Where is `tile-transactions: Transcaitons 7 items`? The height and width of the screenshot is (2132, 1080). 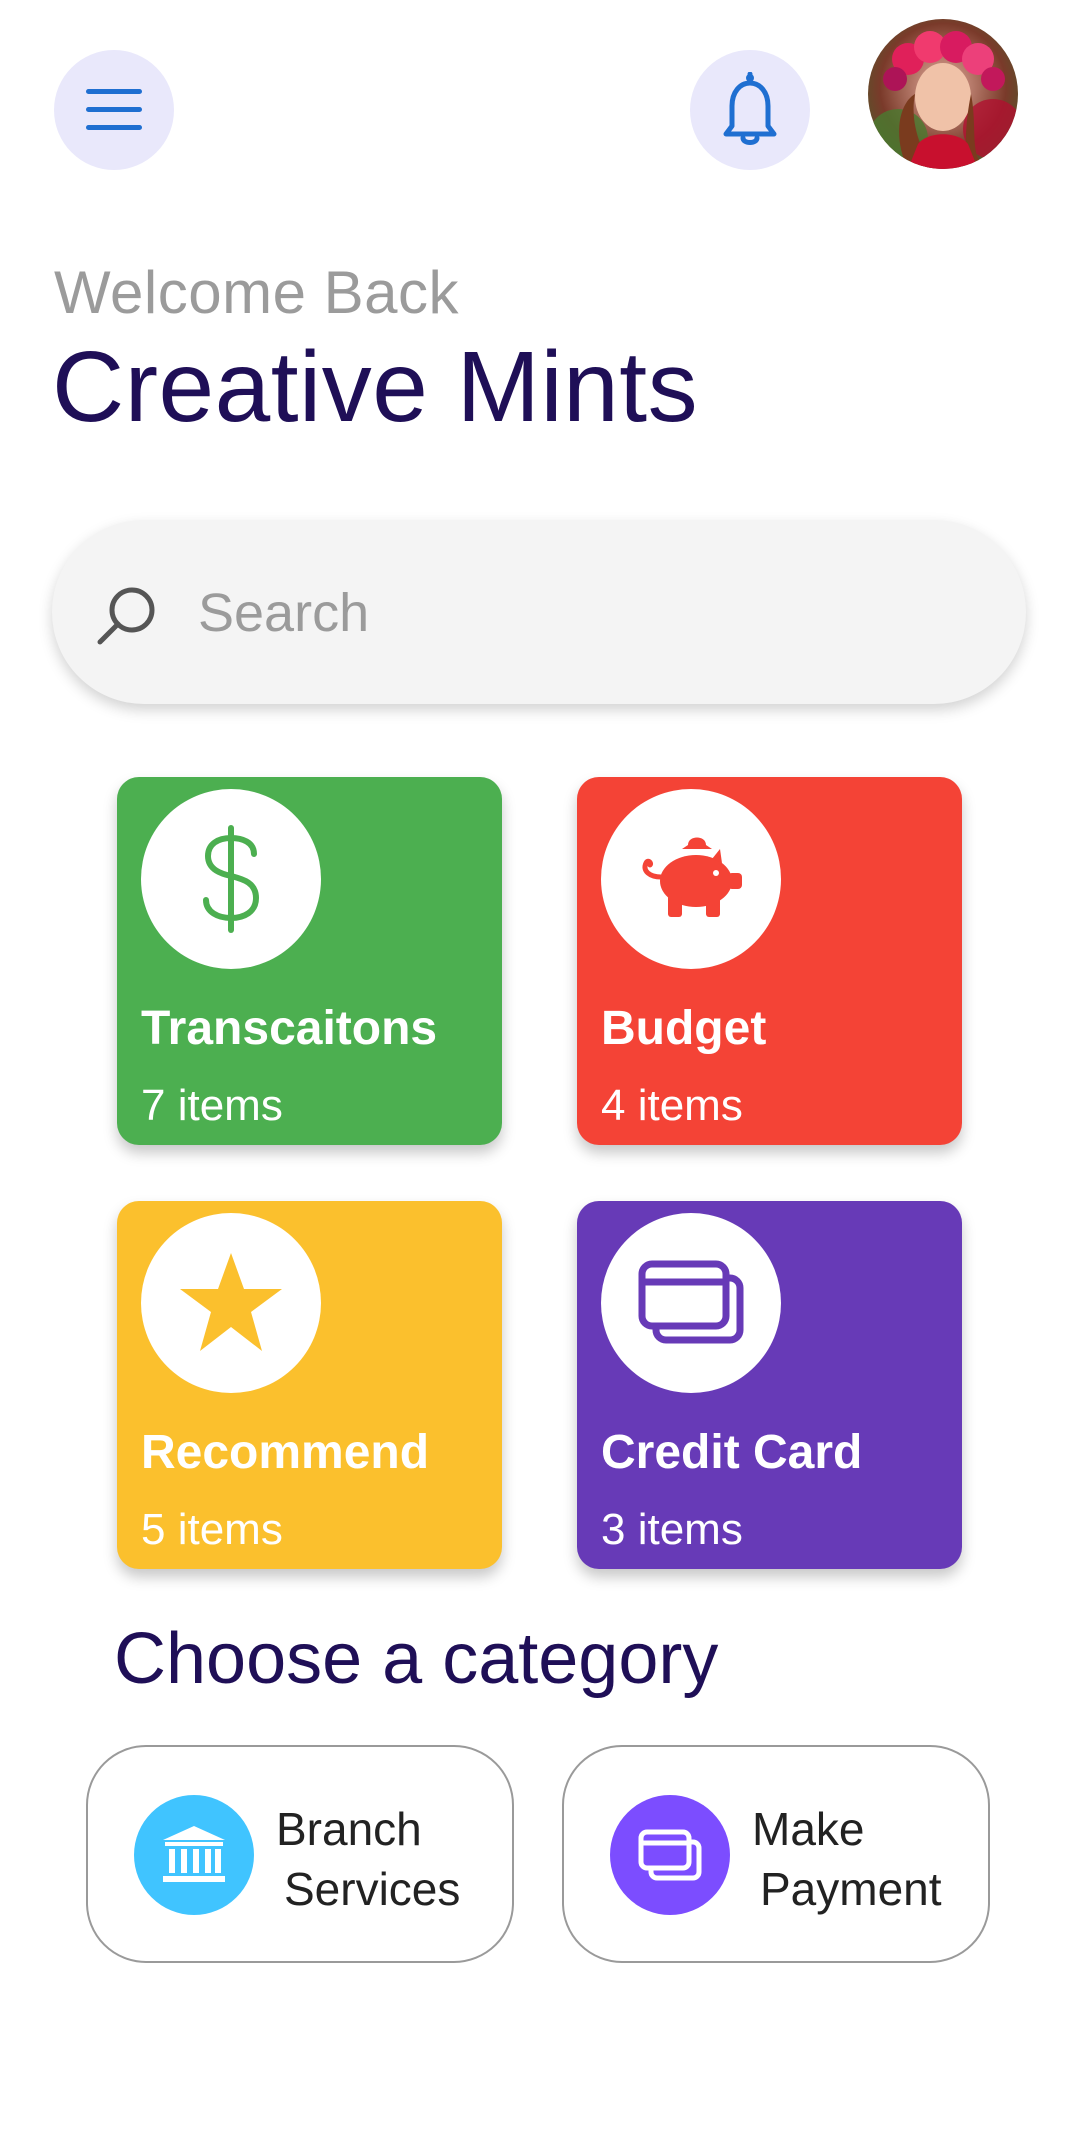
tile-transactions: Transcaitons 7 items is located at coordinates (309, 961).